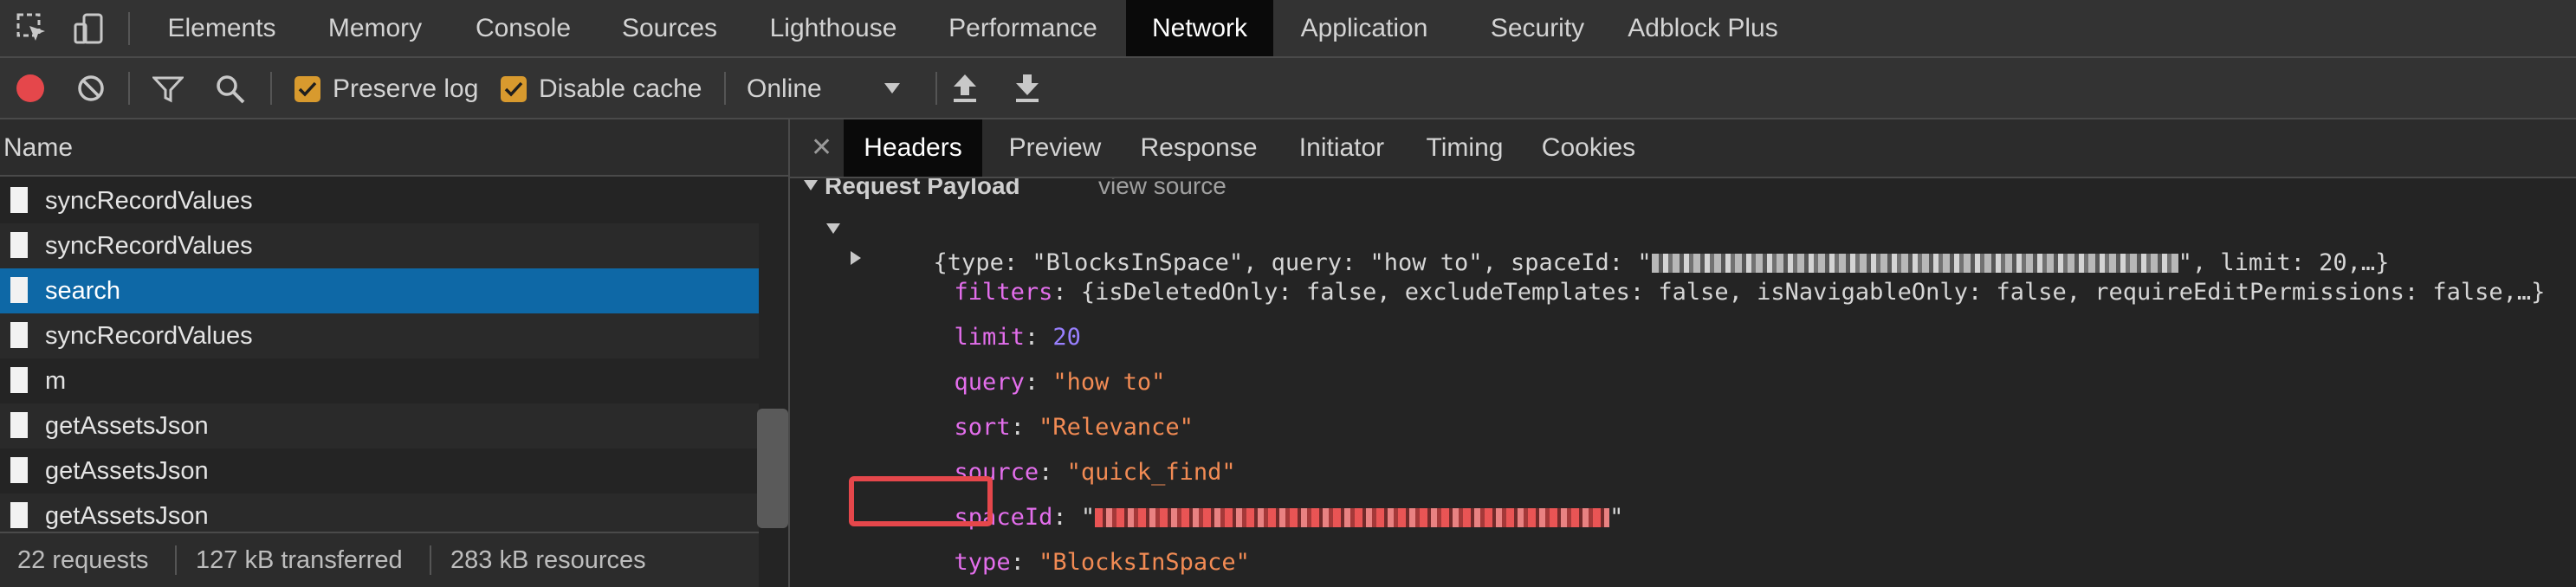 This screenshot has width=2576, height=587. I want to click on tab-elements: Elements, so click(221, 28).